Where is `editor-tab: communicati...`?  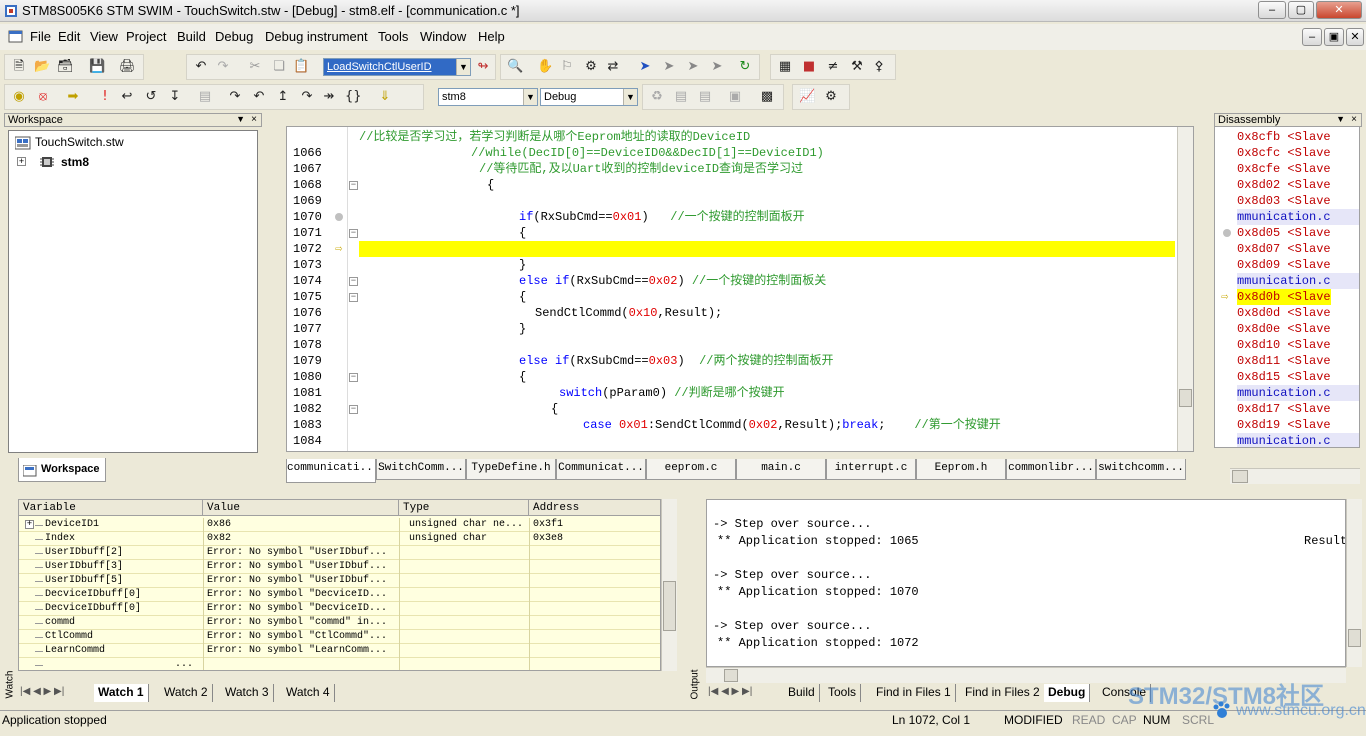 editor-tab: communicati... is located at coordinates (331, 471).